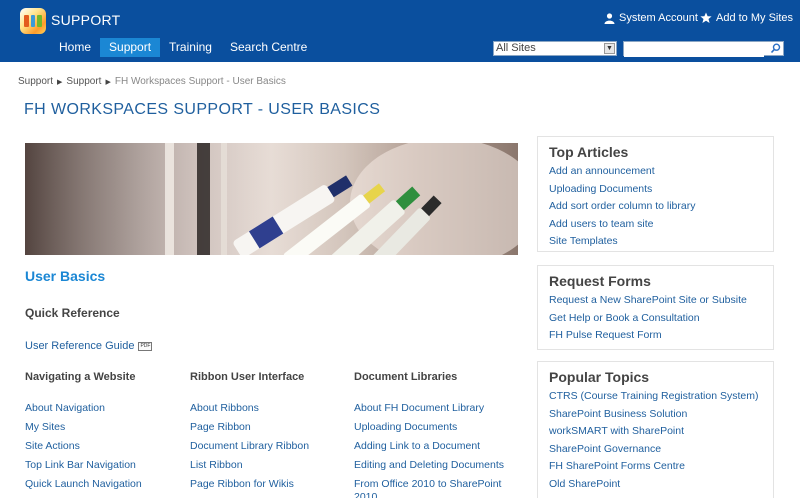 The image size is (800, 498). What do you see at coordinates (427, 488) in the screenshot?
I see `link-office-2010: From Office 2010 to SharePoint 2010` at bounding box center [427, 488].